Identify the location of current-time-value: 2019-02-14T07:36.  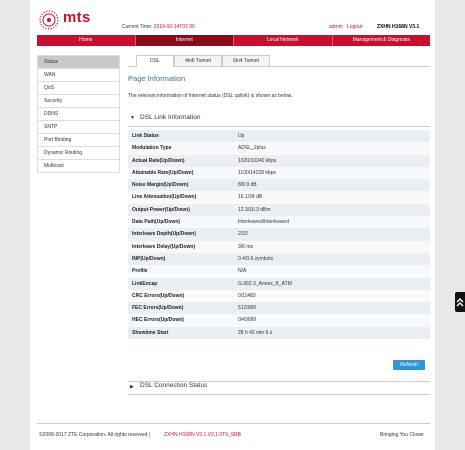
(174, 27).